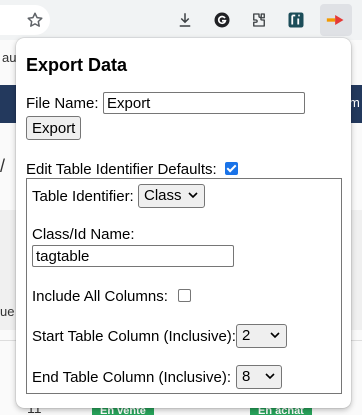  I want to click on export-button: Export, so click(54, 128).